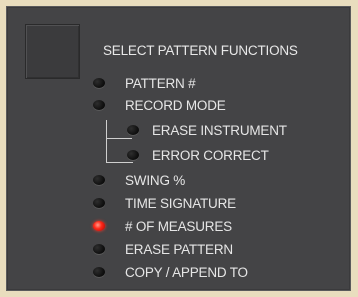  I want to click on item-number-of-measures: # OF MEASURES, so click(178, 227).